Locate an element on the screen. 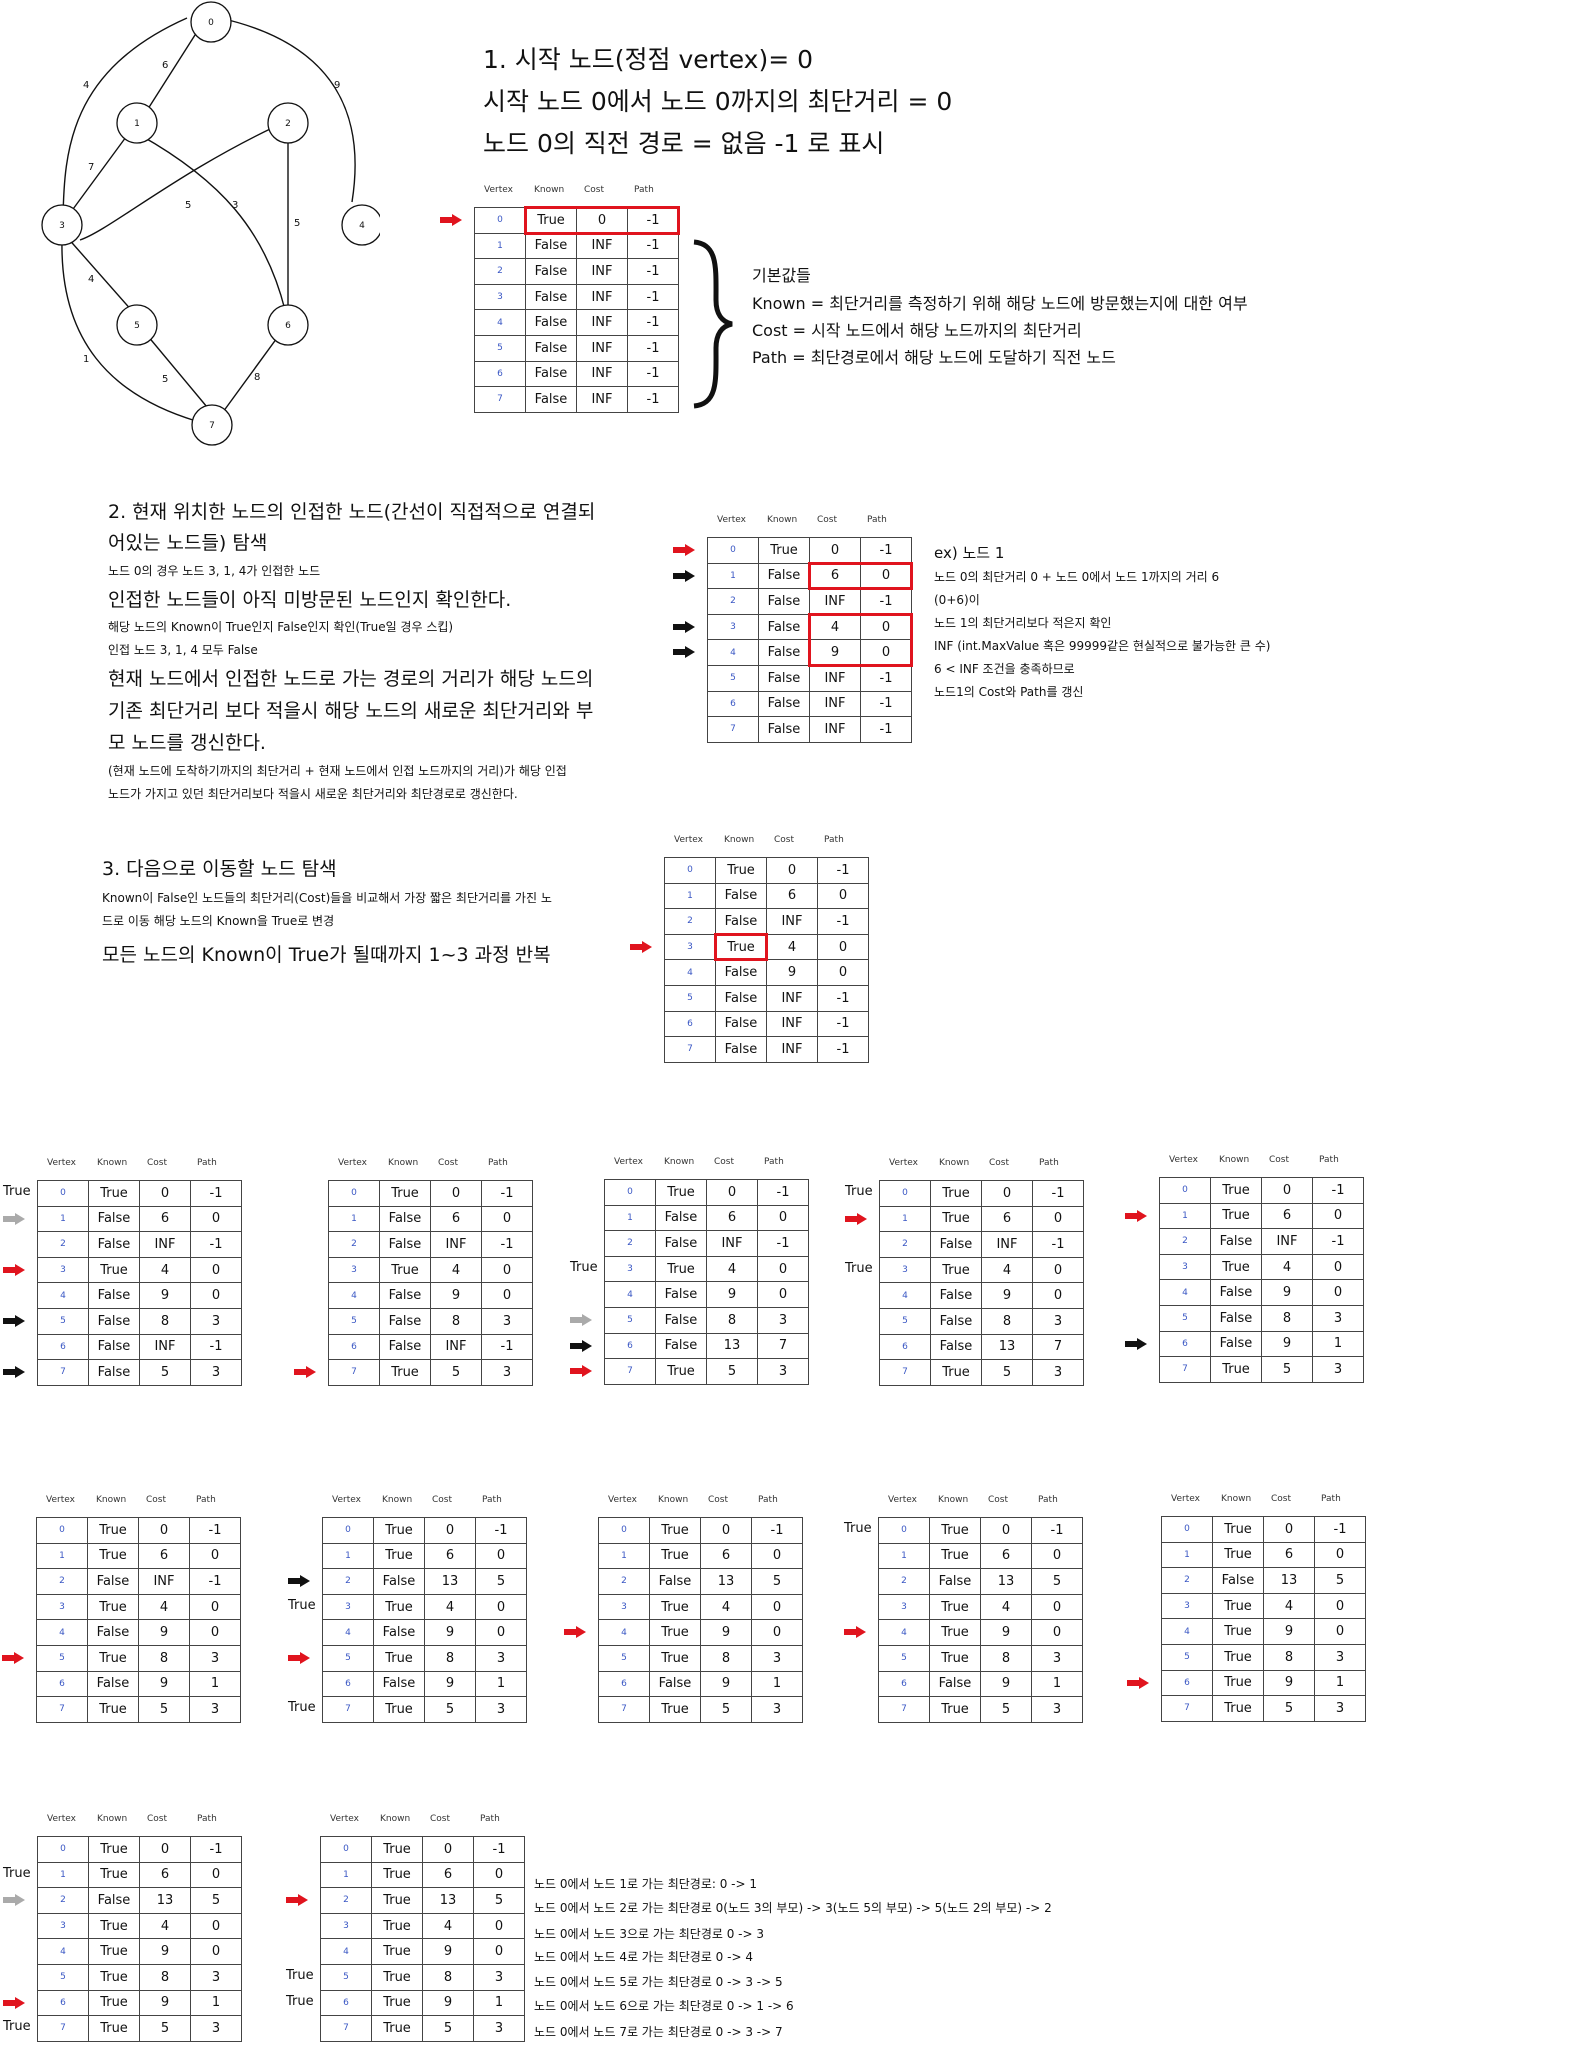  table-row: 4 True 9 0 is located at coordinates (700, 1632).